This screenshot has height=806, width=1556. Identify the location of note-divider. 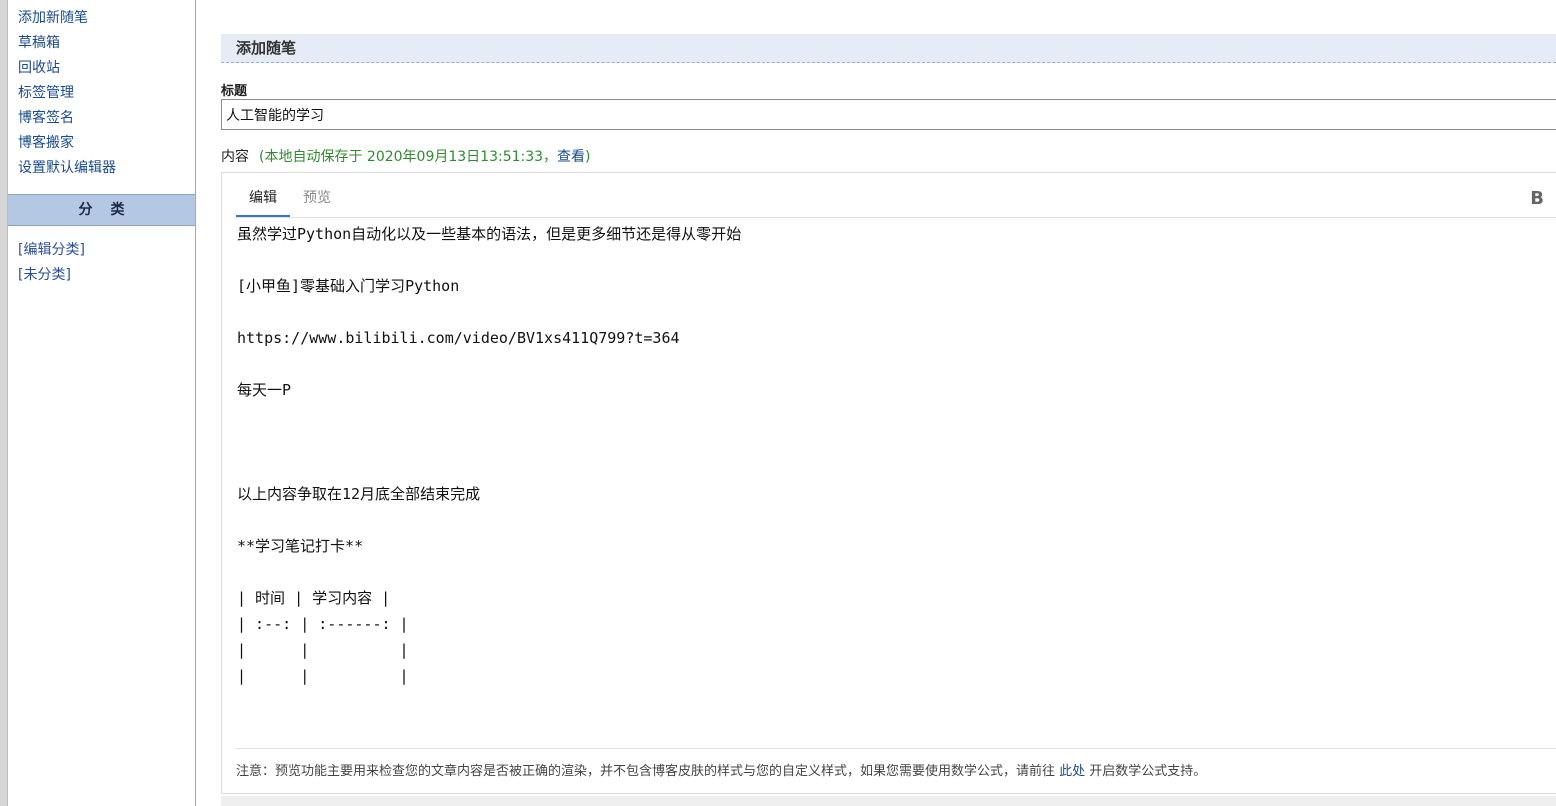
(896, 748).